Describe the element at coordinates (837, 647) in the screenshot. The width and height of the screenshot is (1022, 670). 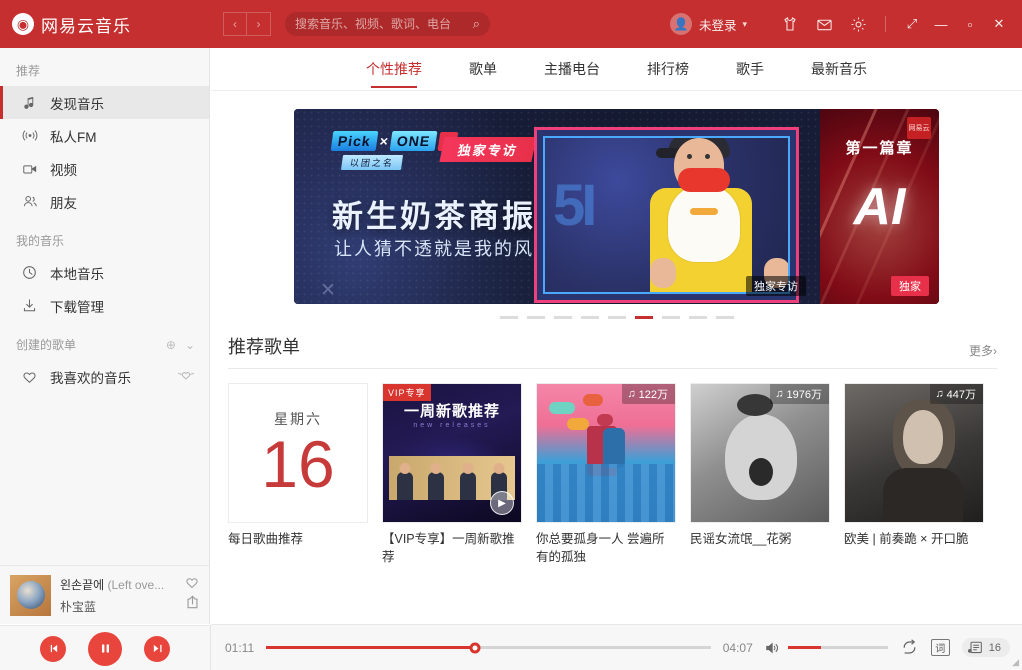
I see `volume-slider` at that location.